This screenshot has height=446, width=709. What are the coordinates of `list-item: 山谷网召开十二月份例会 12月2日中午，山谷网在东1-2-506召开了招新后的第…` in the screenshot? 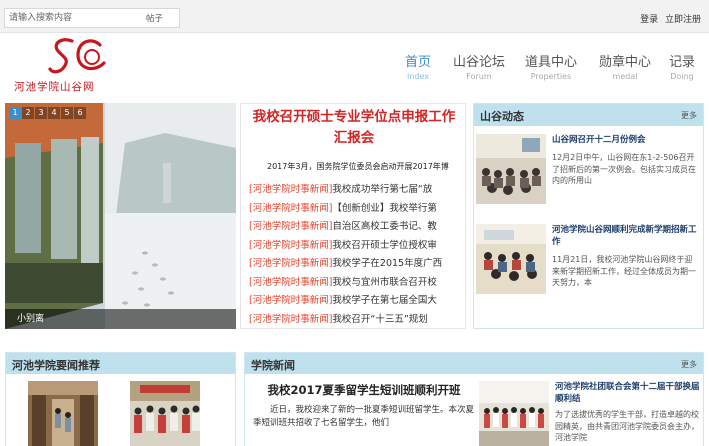 It's located at (588, 171).